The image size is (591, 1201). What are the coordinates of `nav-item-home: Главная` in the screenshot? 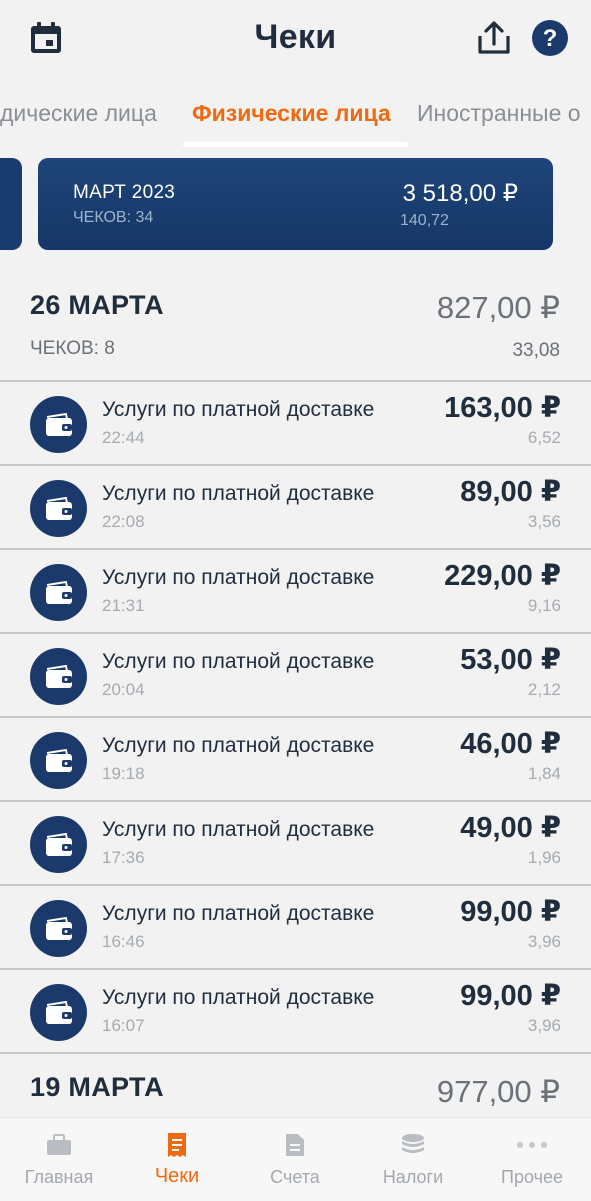 It's located at (59, 1159).